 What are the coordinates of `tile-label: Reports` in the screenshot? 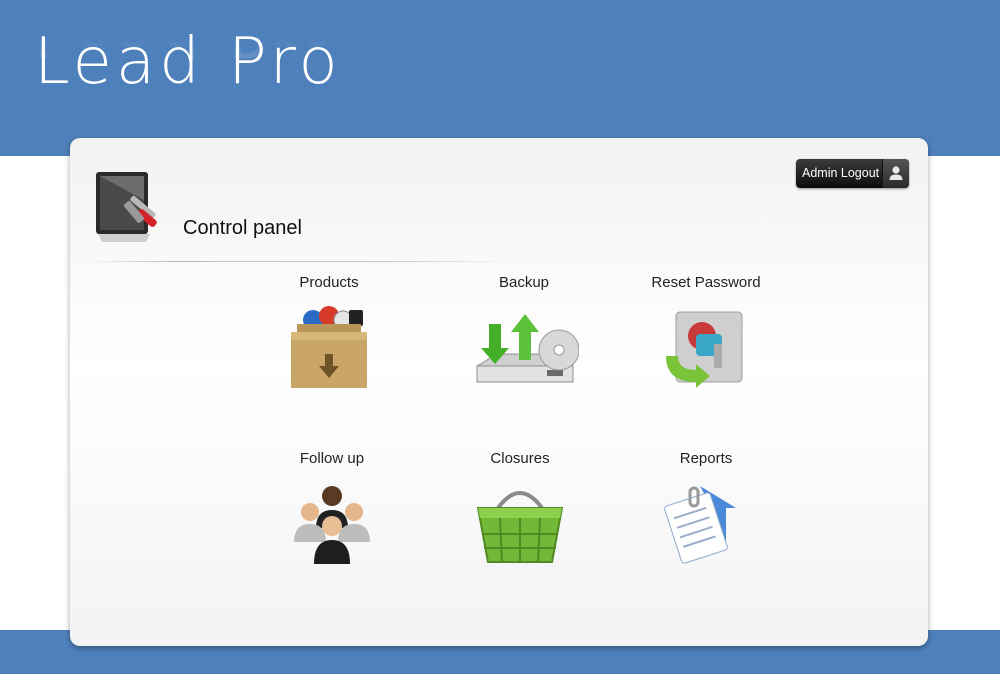 It's located at (706, 458).